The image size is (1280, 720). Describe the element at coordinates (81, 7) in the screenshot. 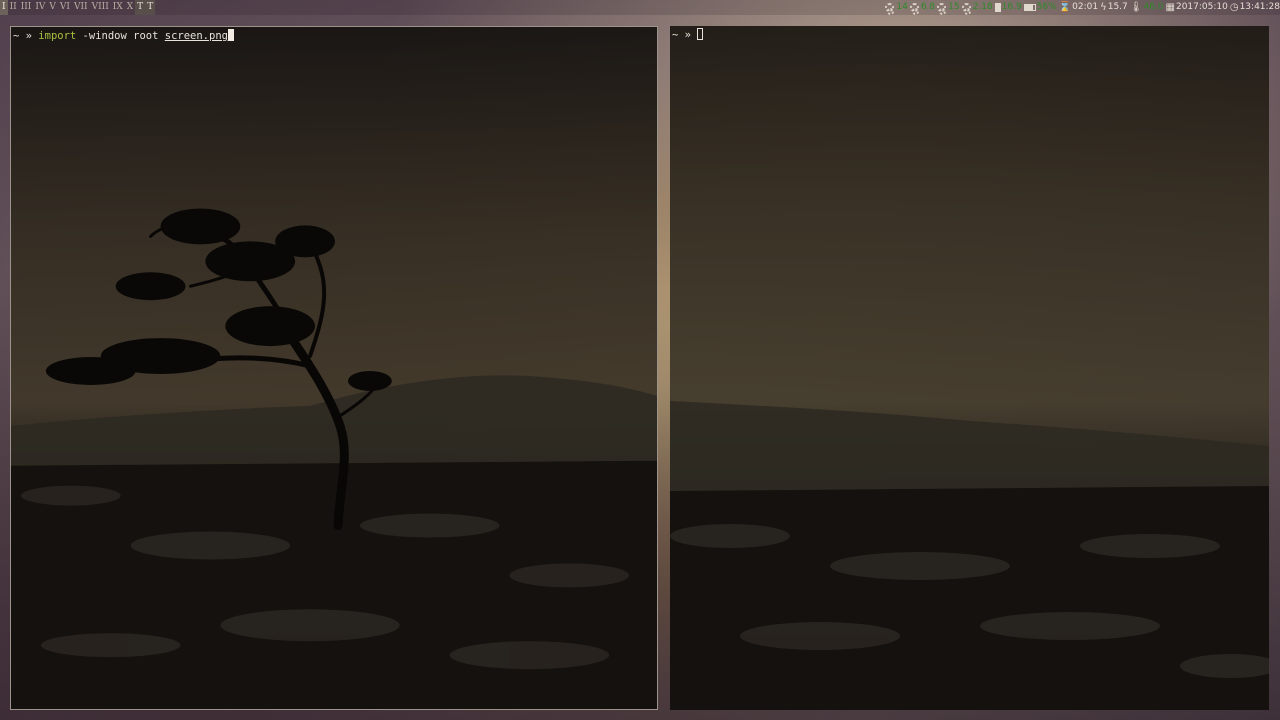

I see `workspace-7: VII` at that location.